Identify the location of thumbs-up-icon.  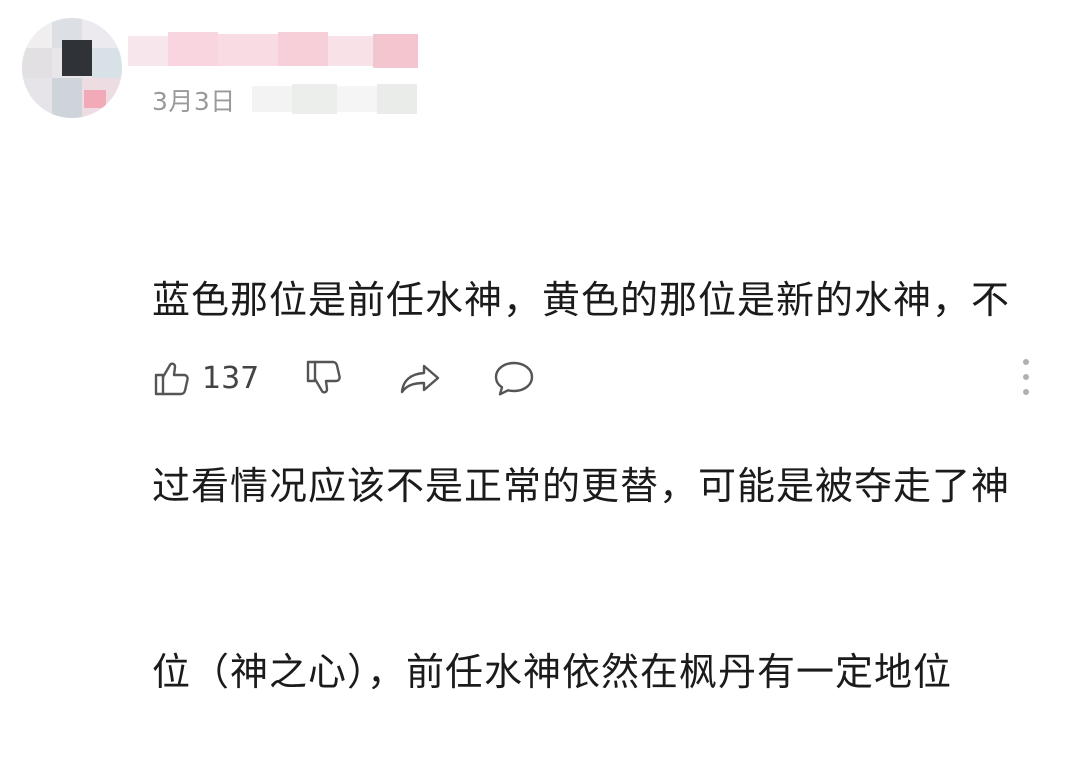
(172, 378).